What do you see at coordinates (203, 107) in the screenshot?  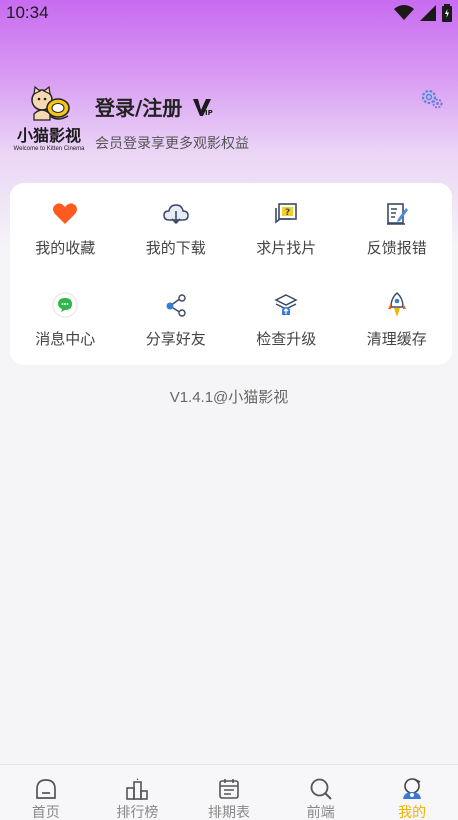 I see `vip-icon: IP` at bounding box center [203, 107].